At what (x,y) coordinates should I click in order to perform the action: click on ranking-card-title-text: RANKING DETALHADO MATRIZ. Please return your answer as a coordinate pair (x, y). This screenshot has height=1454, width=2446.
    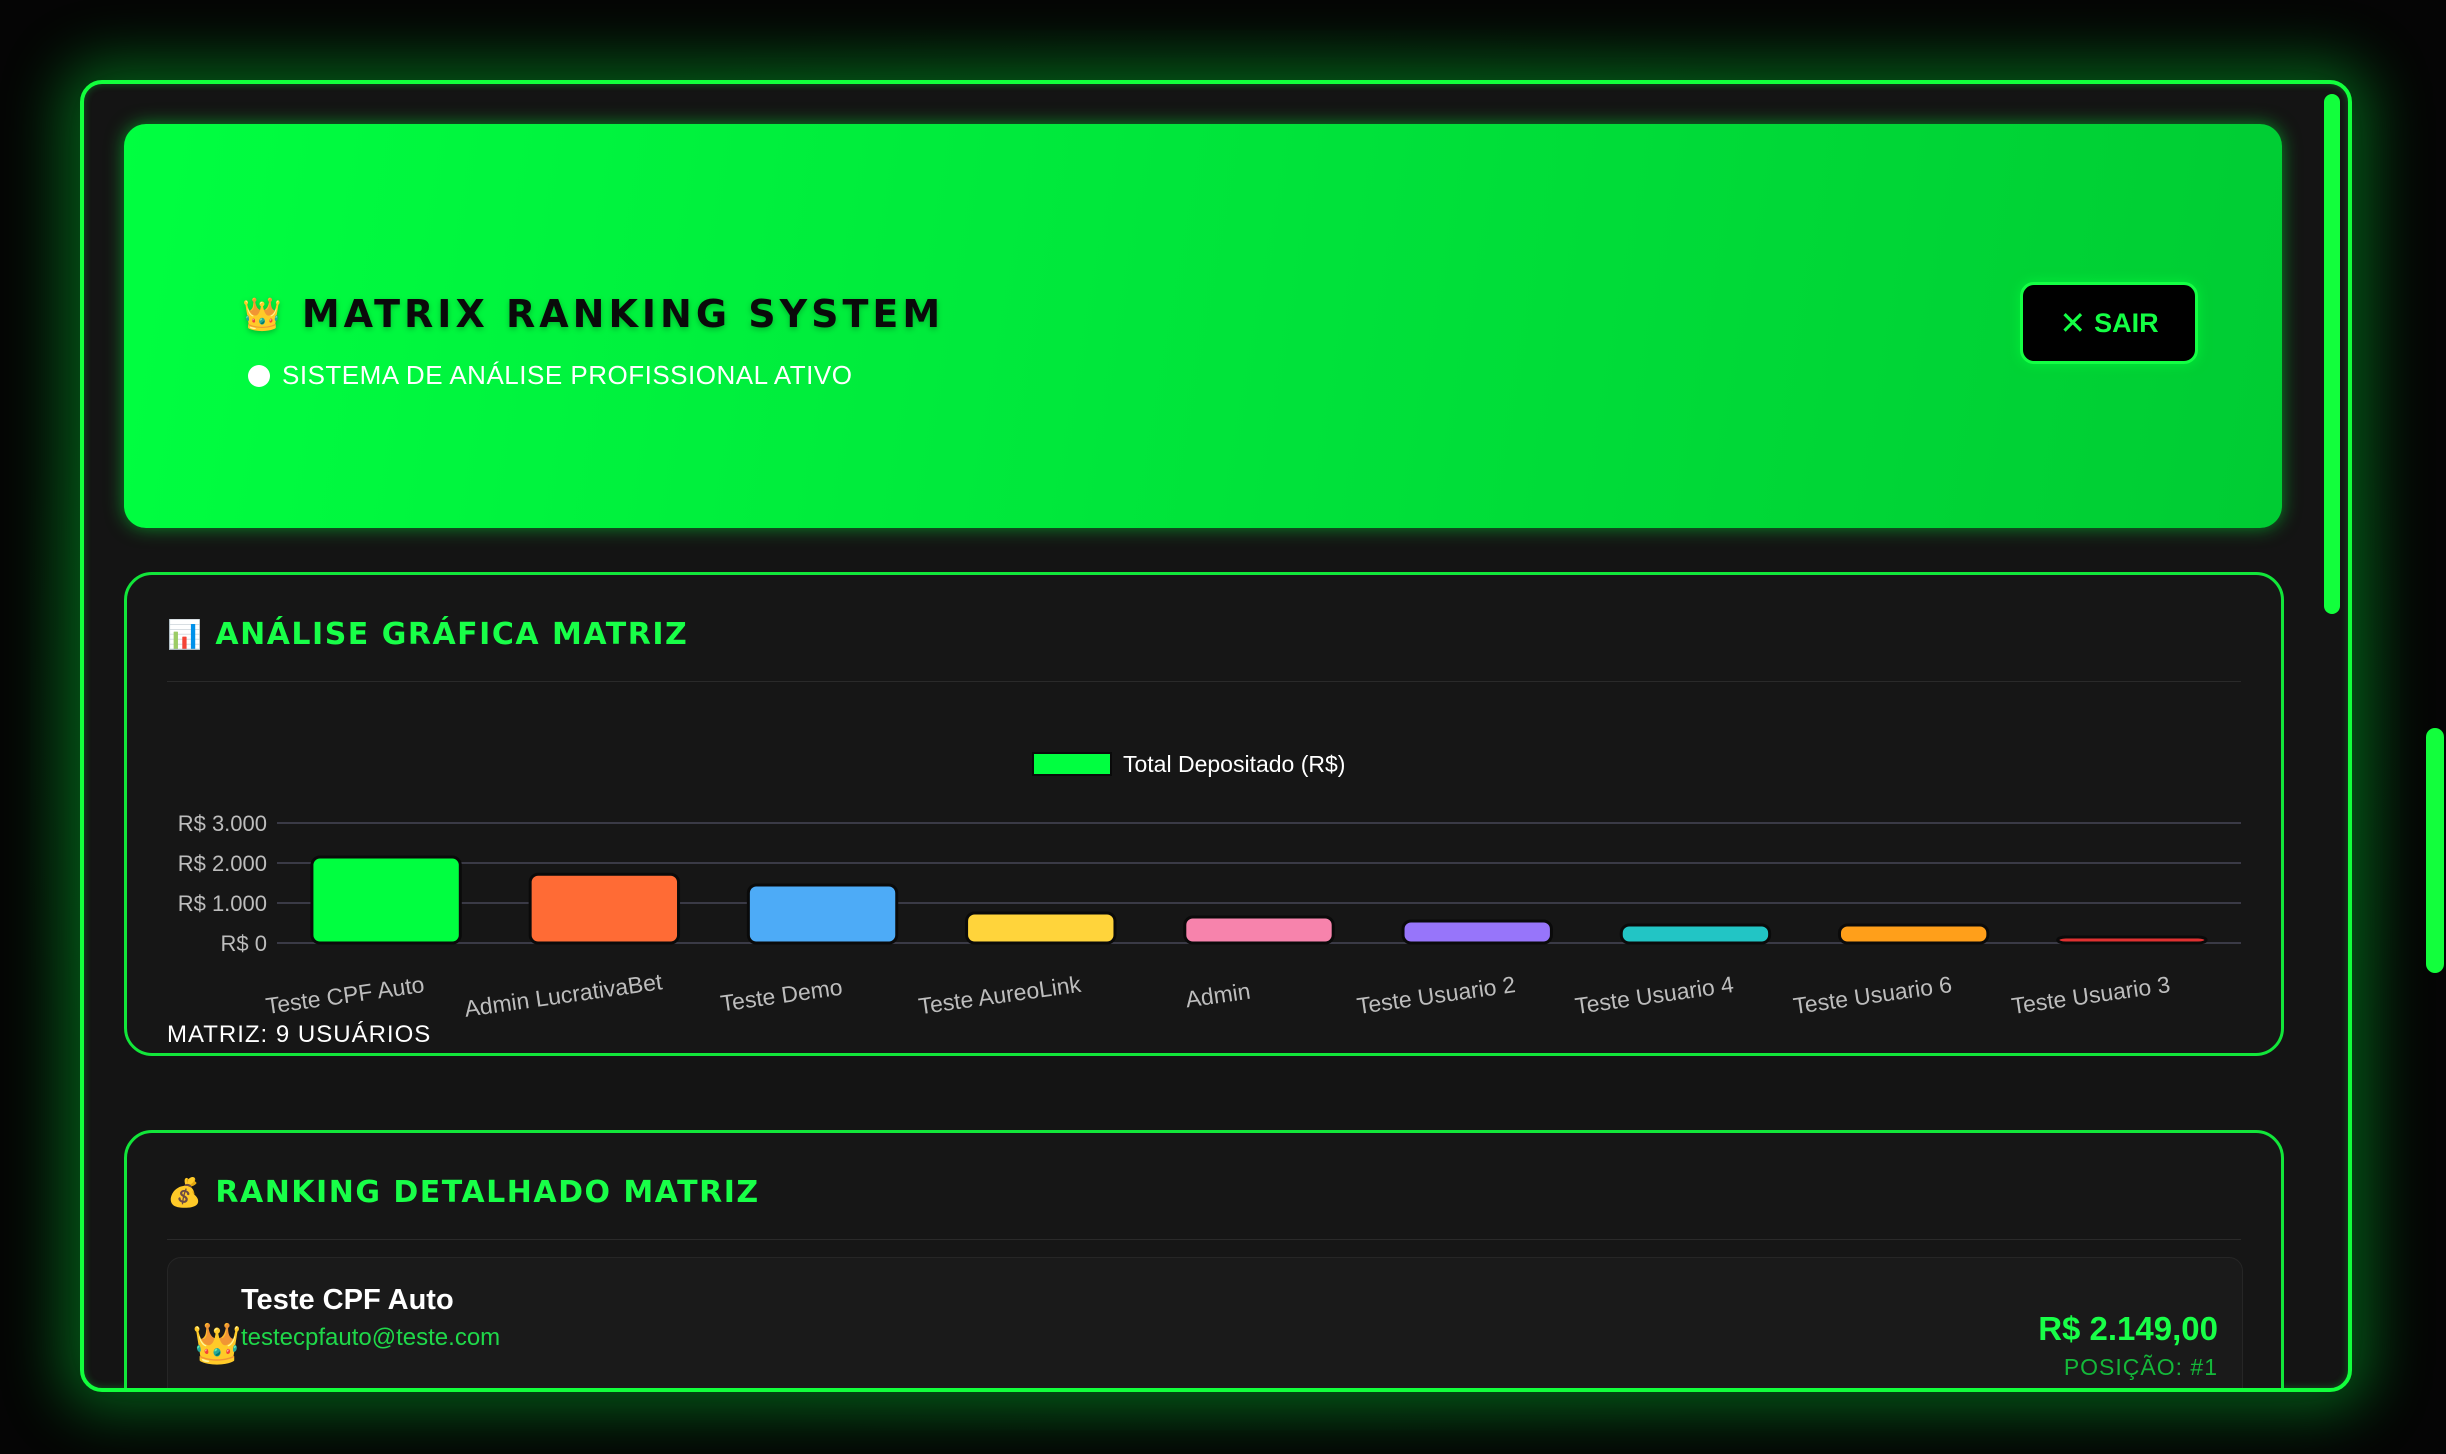
    Looking at the image, I should click on (487, 1192).